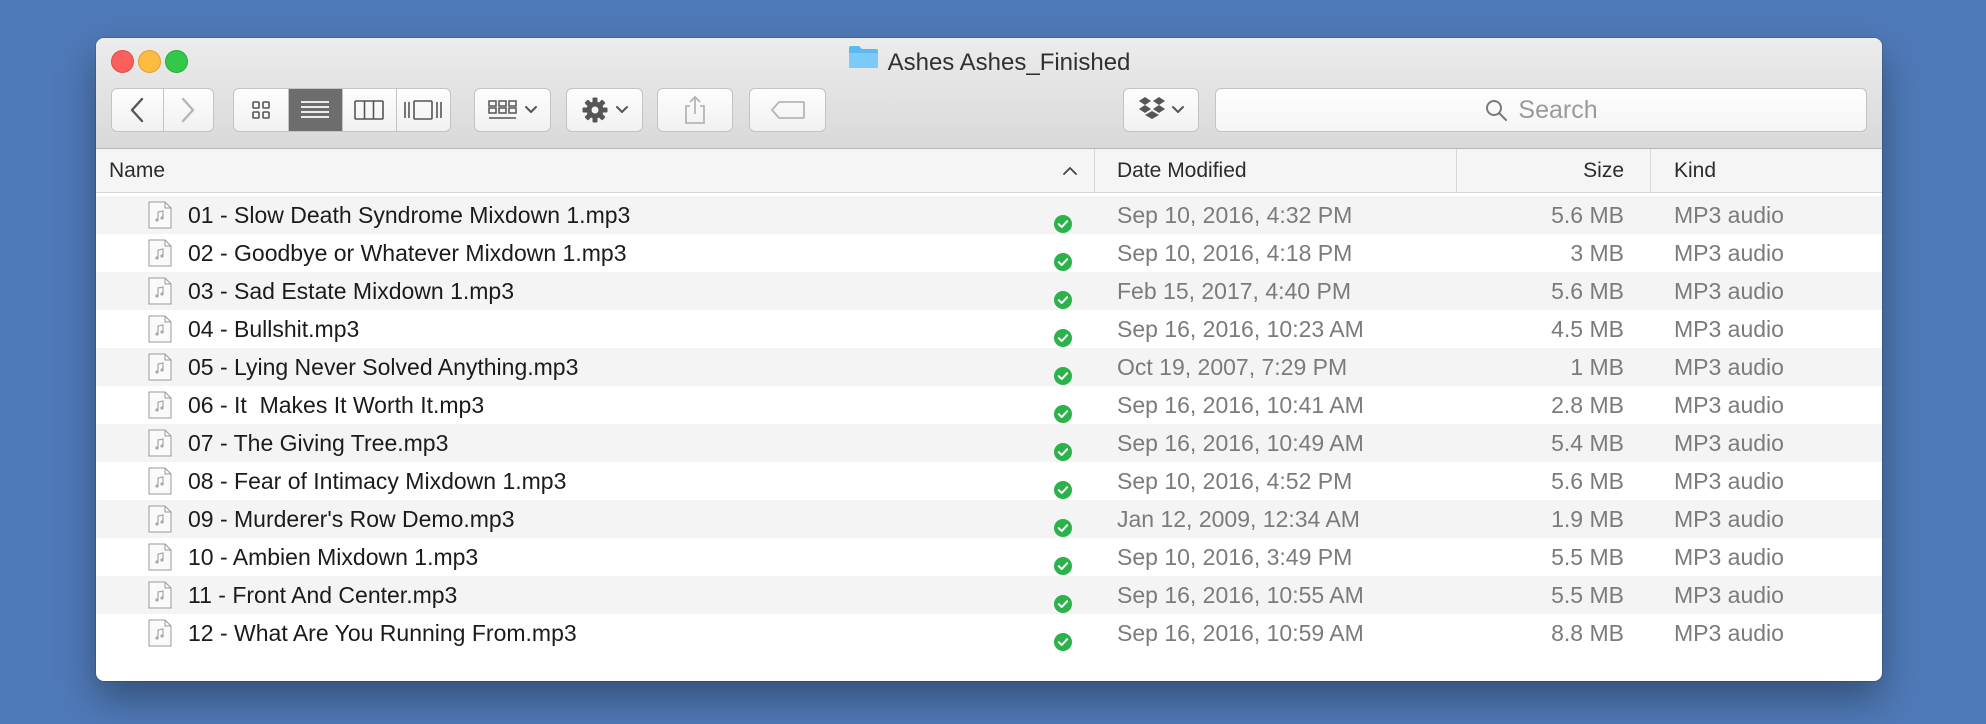 This screenshot has height=724, width=1986. What do you see at coordinates (274, 329) in the screenshot?
I see `file-name: 04 - Bullshit.mp3` at bounding box center [274, 329].